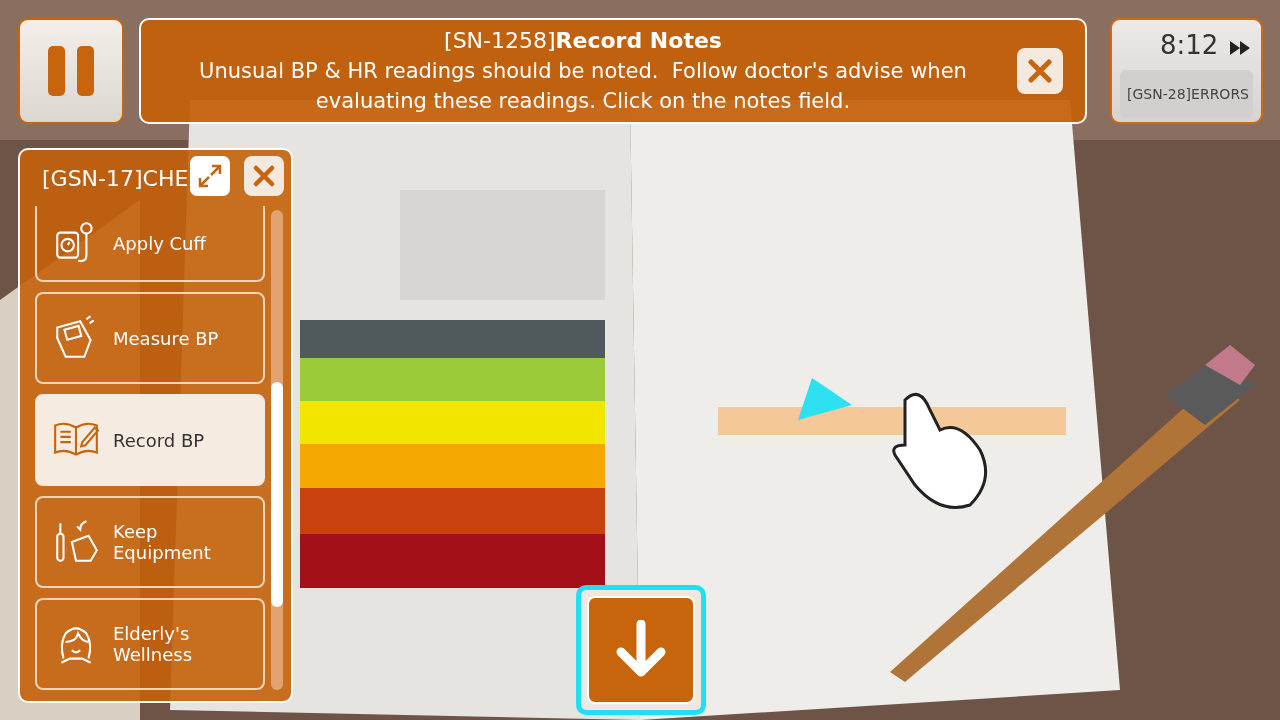 The height and width of the screenshot is (720, 1280). I want to click on checklist-title: [GSN-17]CHE, so click(115, 178).